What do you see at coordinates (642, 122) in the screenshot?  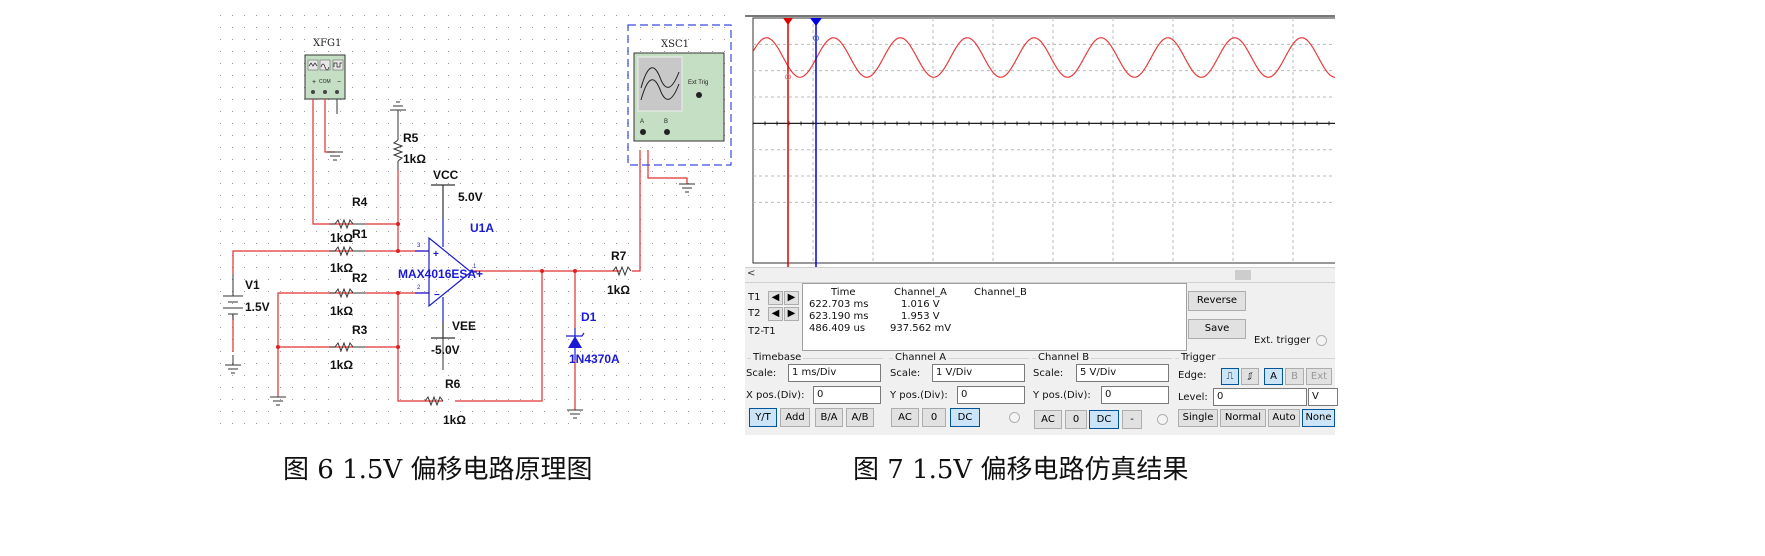 I see `channel-a-pin-label: A` at bounding box center [642, 122].